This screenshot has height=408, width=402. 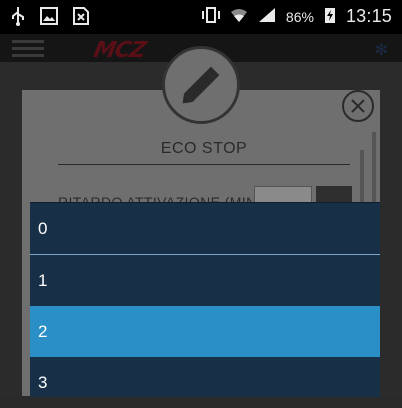 I want to click on scrollbar, so click(x=374, y=167).